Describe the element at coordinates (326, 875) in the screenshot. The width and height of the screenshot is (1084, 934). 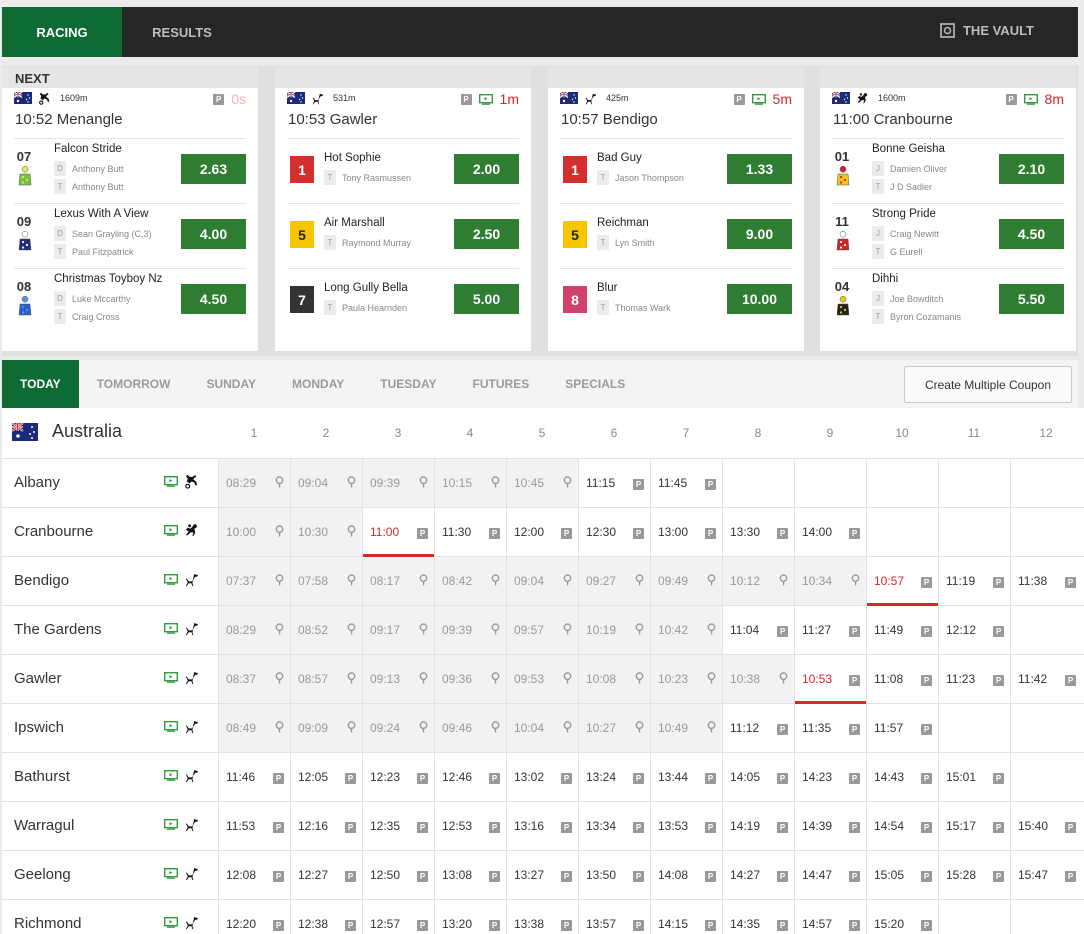
I see `race-time-cell: 12:27 P` at that location.